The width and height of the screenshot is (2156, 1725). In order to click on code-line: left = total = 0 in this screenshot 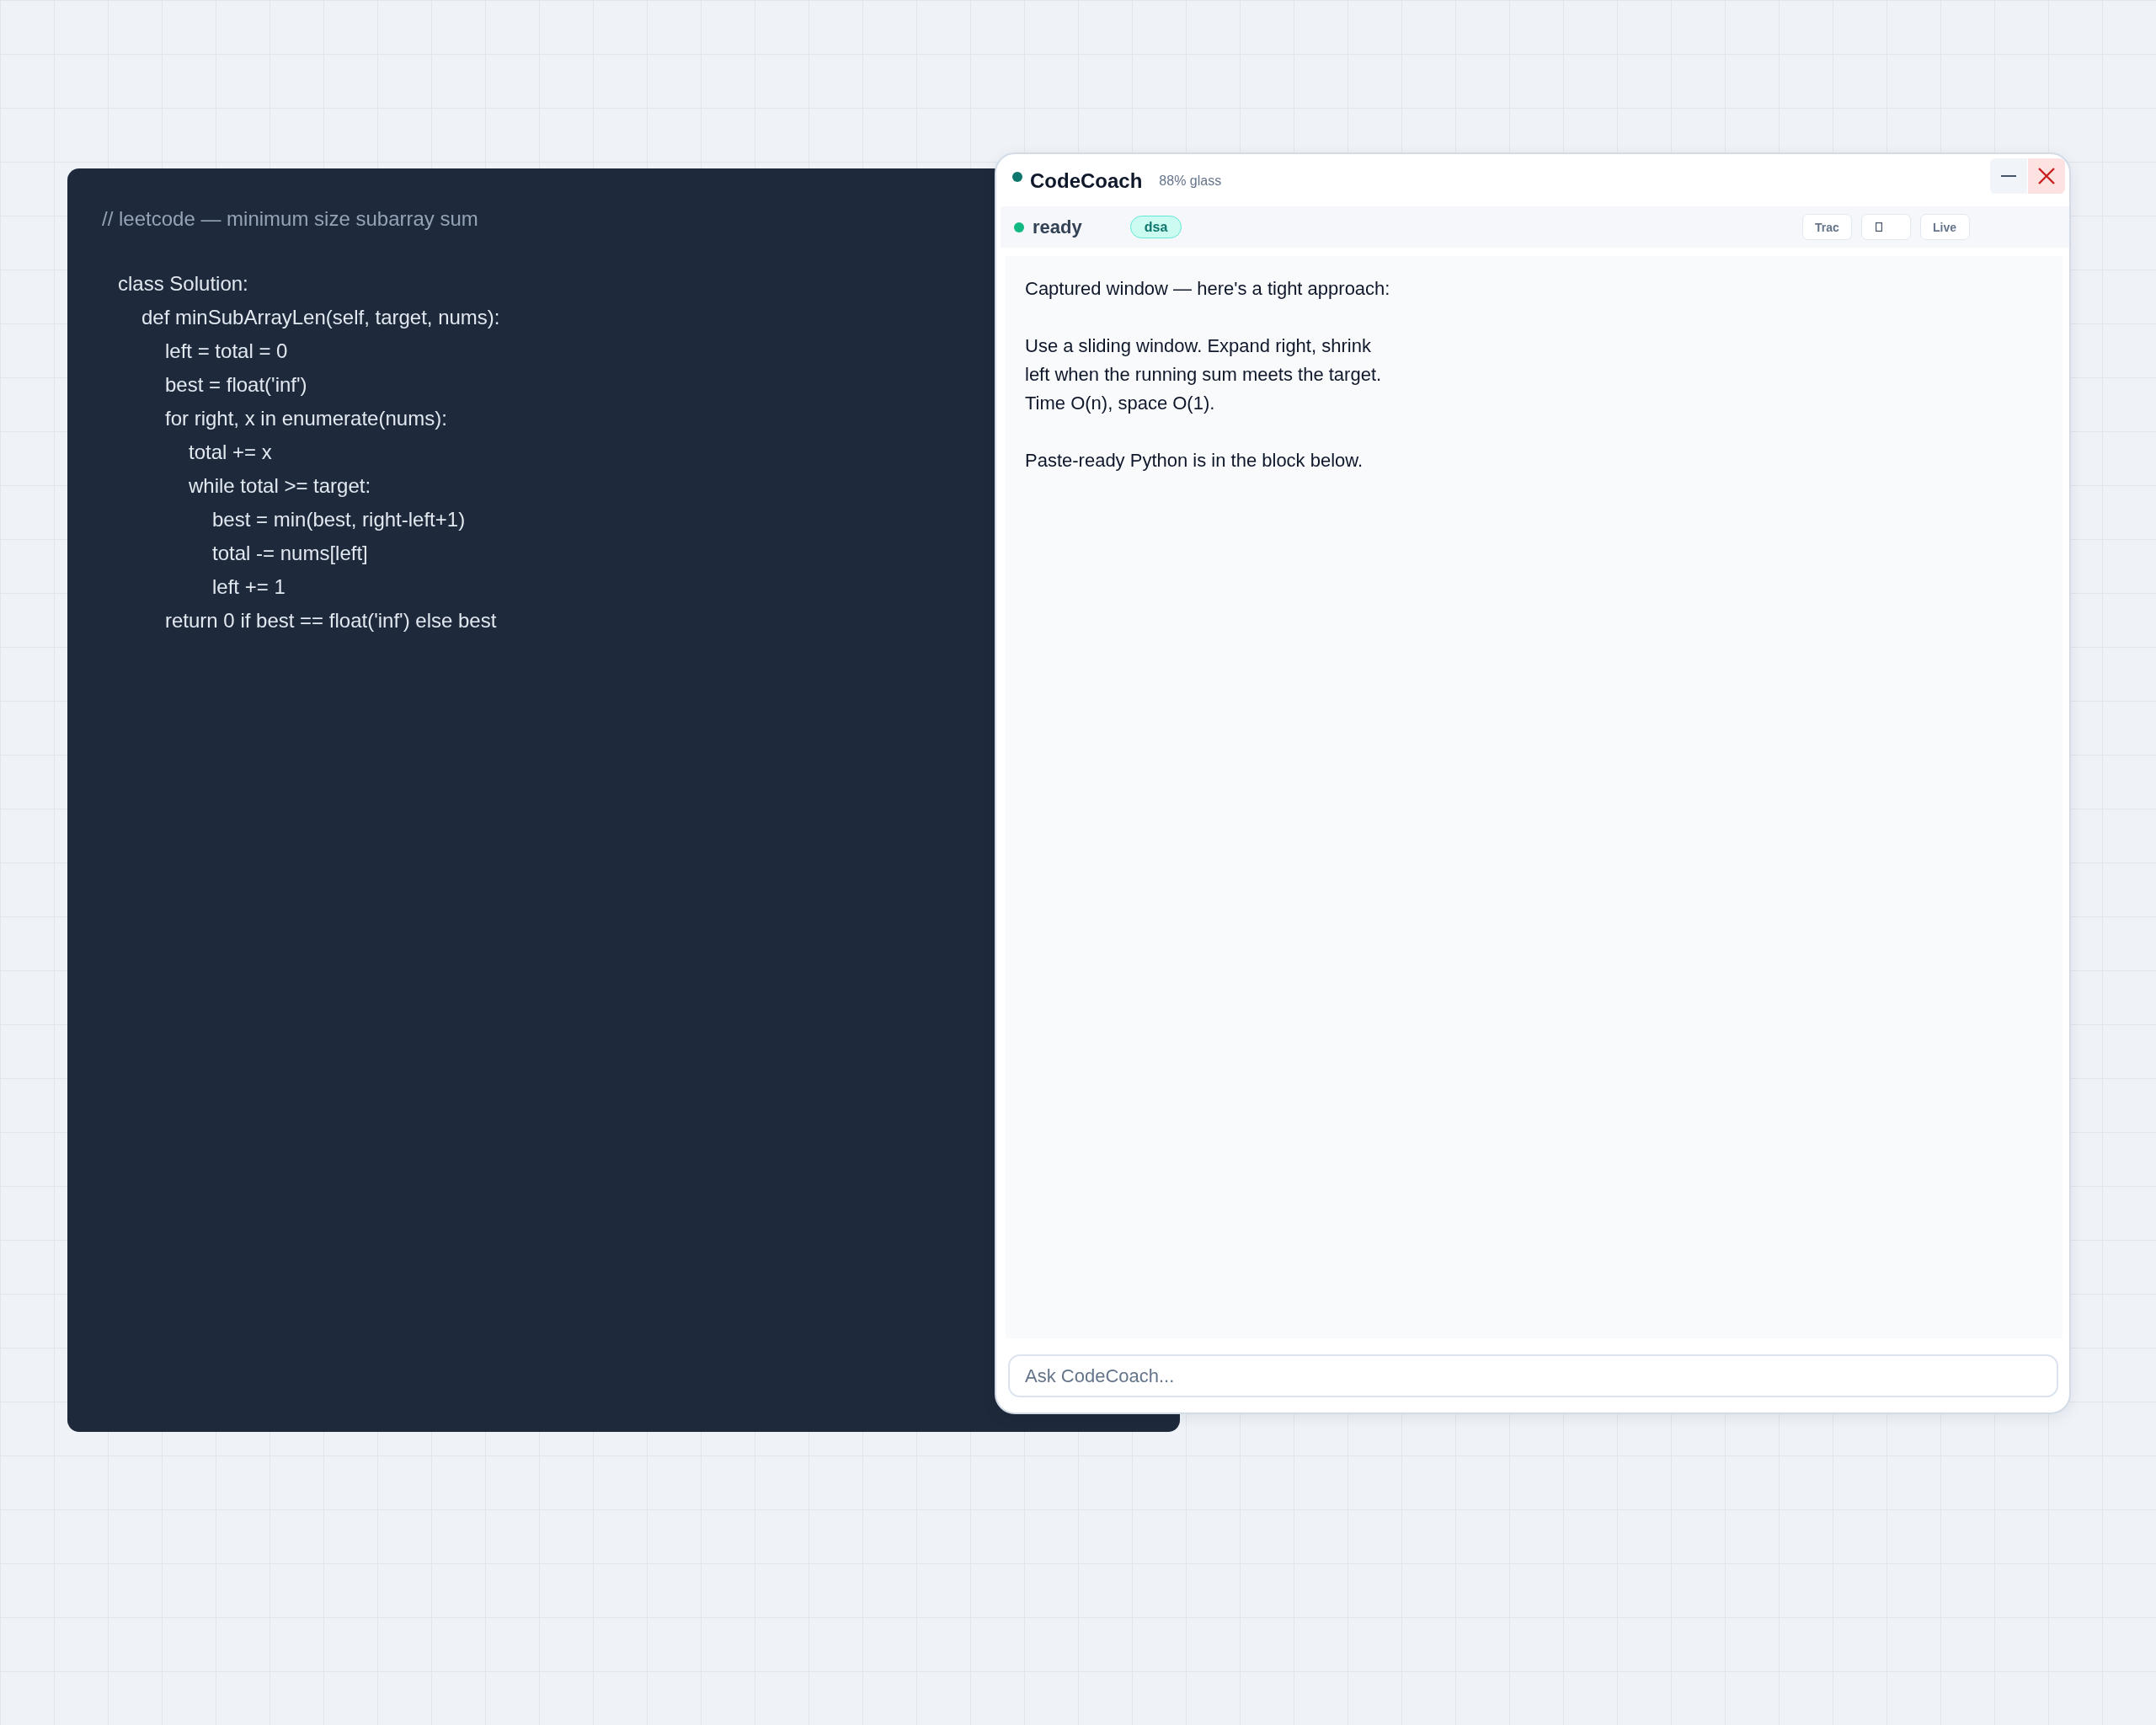, I will do `click(227, 351)`.